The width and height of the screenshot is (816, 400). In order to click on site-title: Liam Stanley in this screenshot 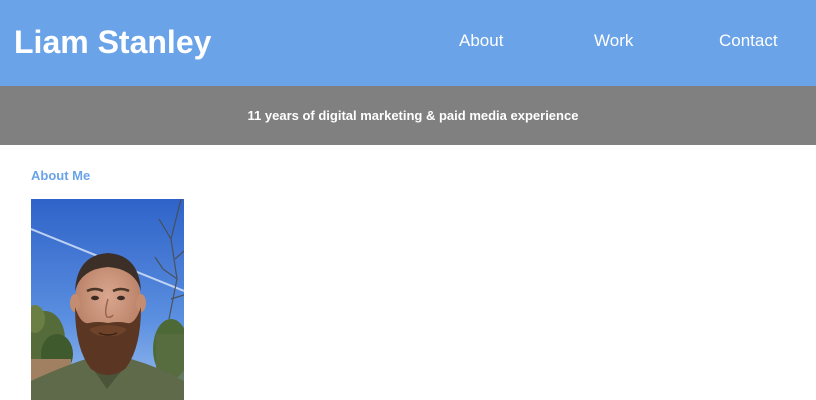, I will do `click(112, 42)`.